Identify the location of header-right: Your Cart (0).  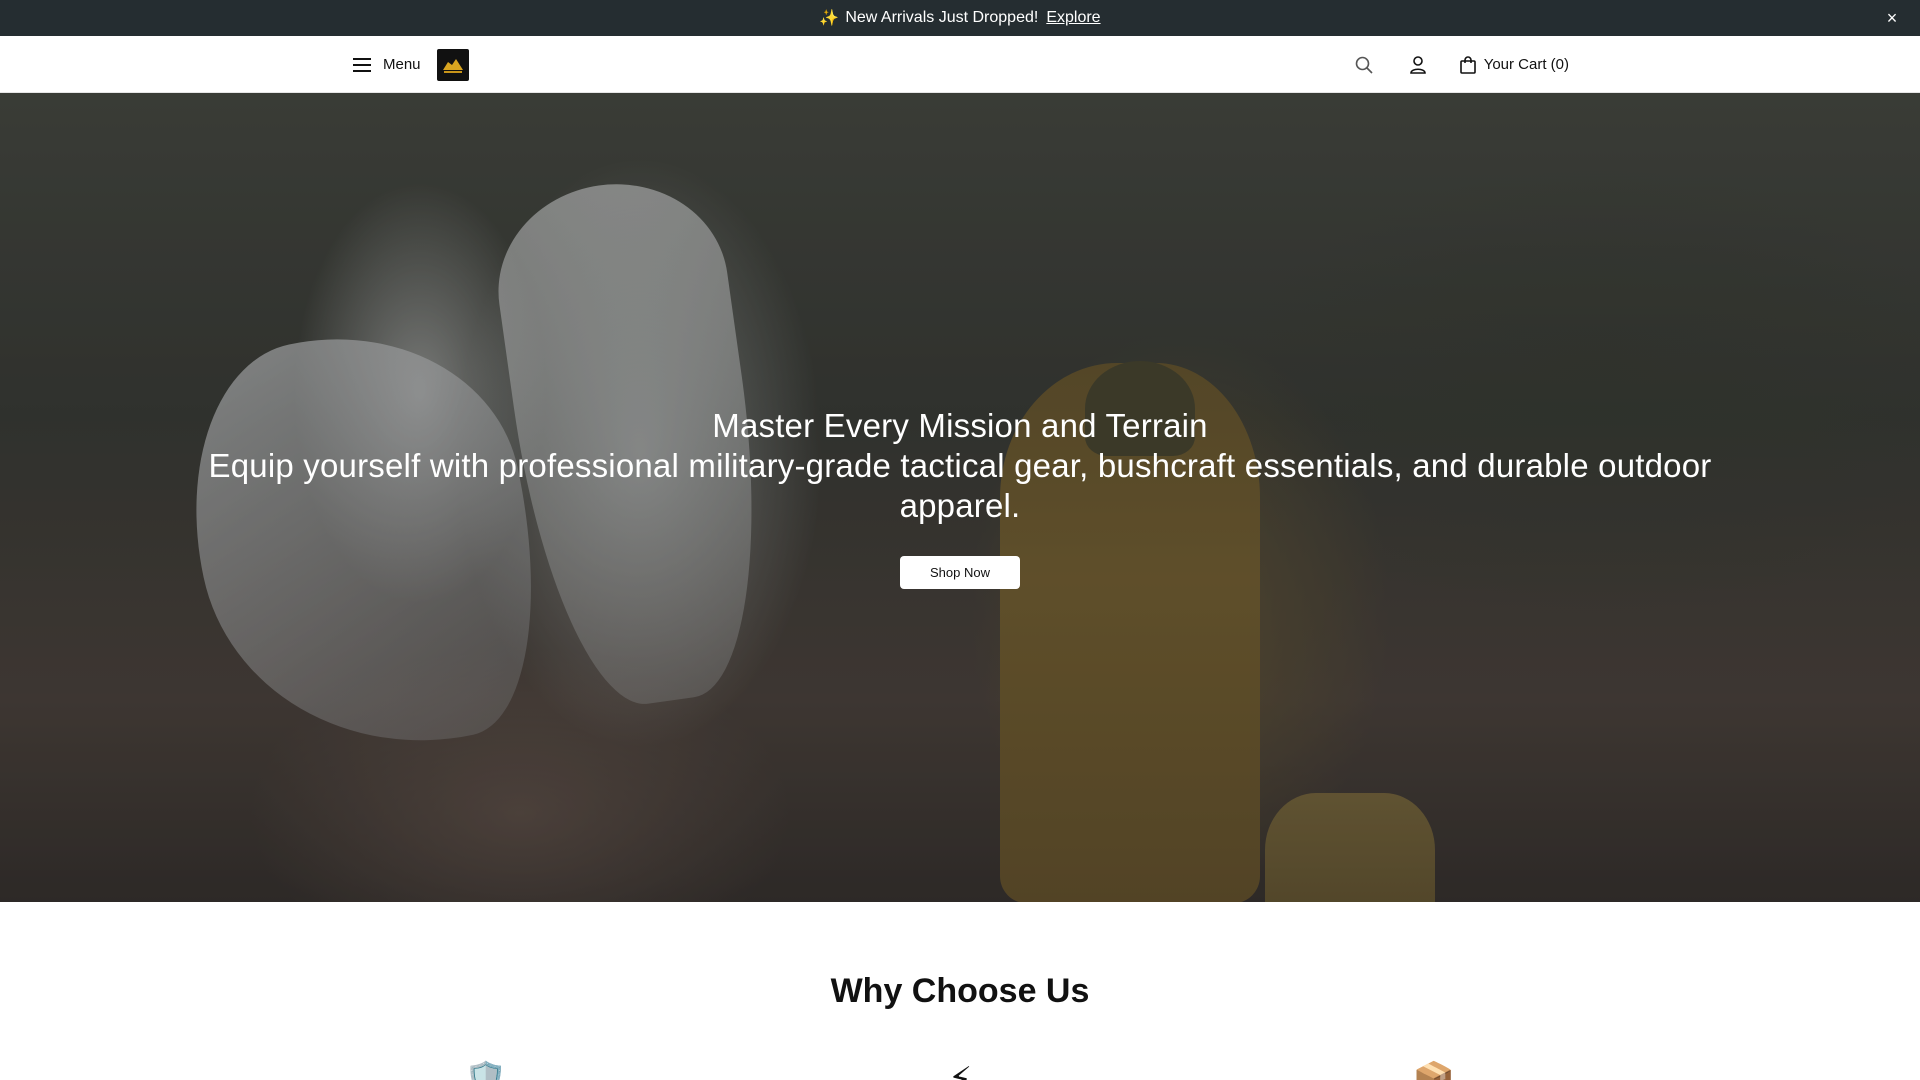
(1460, 64).